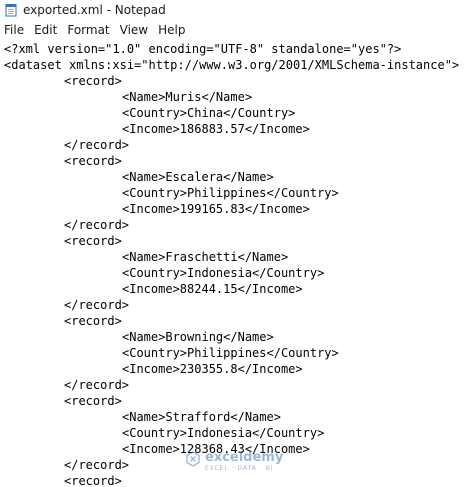 Image resolution: width=474 pixels, height=487 pixels. I want to click on name-line: <Name>Escalera</Name>, so click(198, 177).